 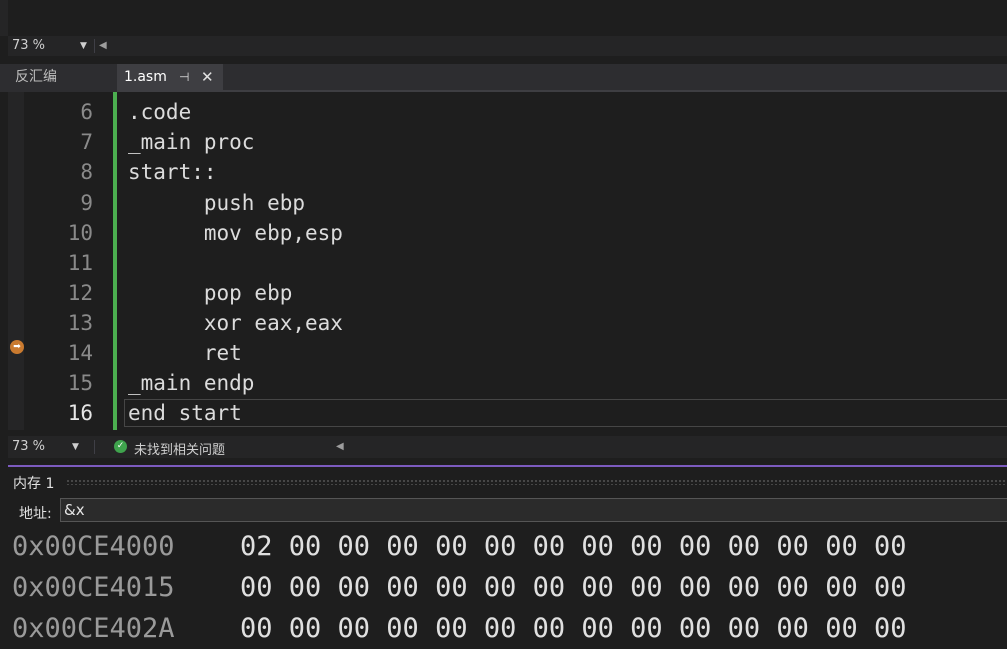 What do you see at coordinates (17, 347) in the screenshot?
I see `instruction-pointer-icon: ➡` at bounding box center [17, 347].